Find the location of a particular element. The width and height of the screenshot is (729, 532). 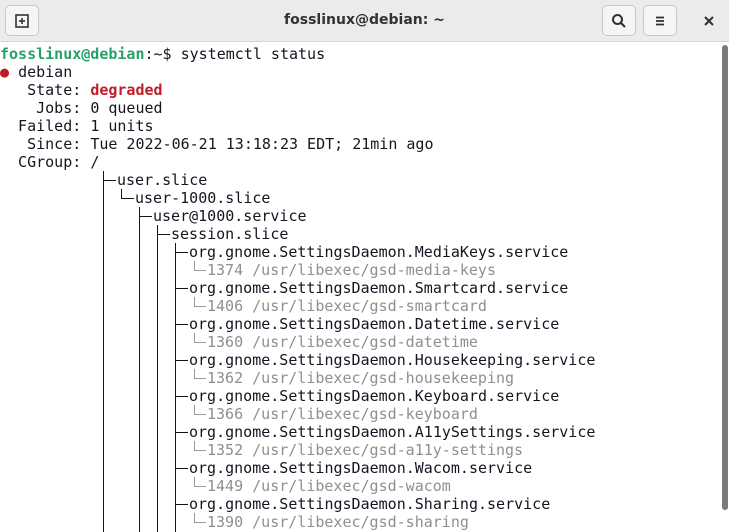

process-line: 1406 /usr/libexec/gsd-smartcard is located at coordinates (347, 306).